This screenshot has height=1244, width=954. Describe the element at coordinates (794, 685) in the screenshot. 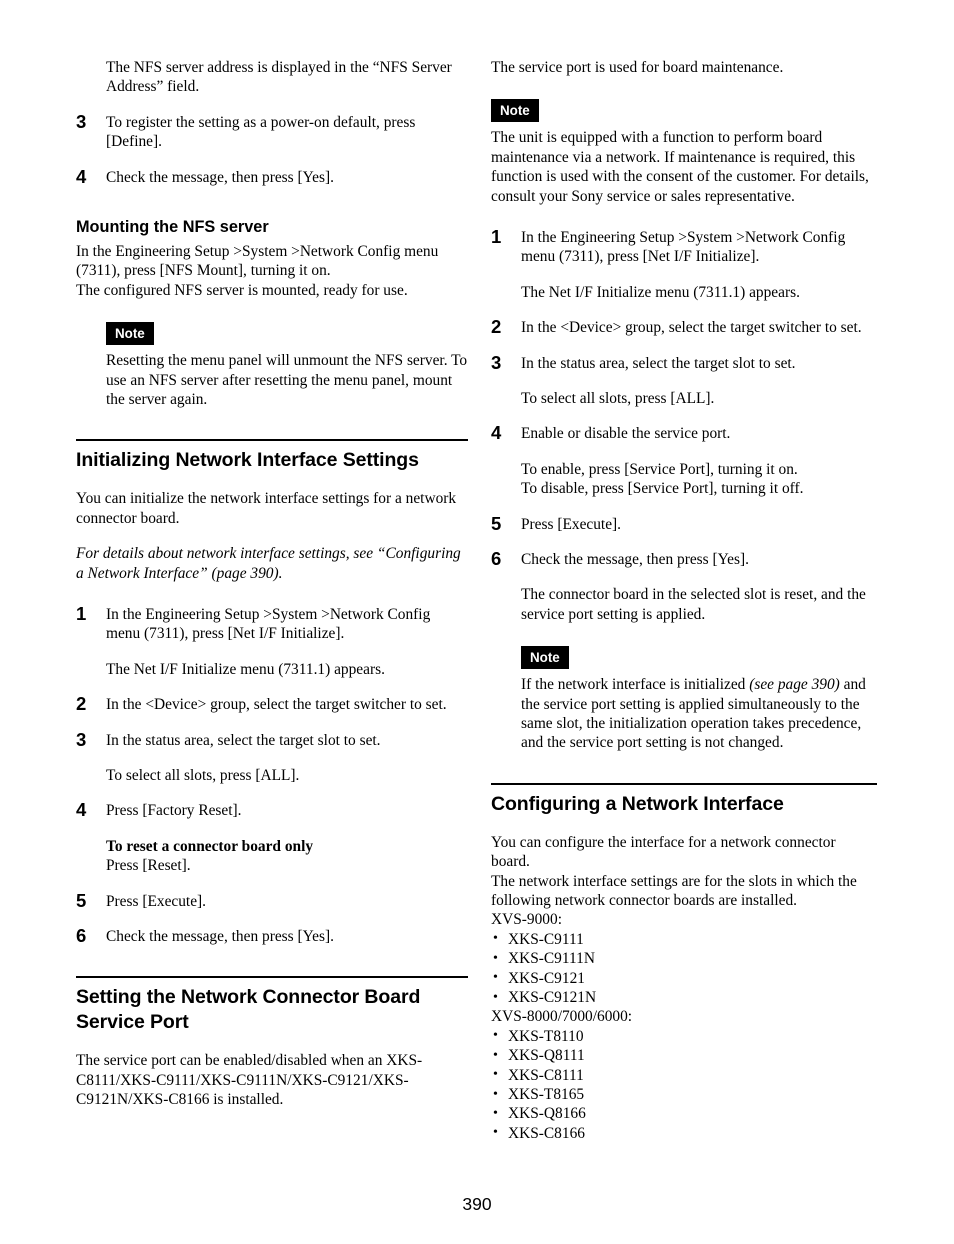

I see `note-text-page-reference: (see page 390)` at that location.